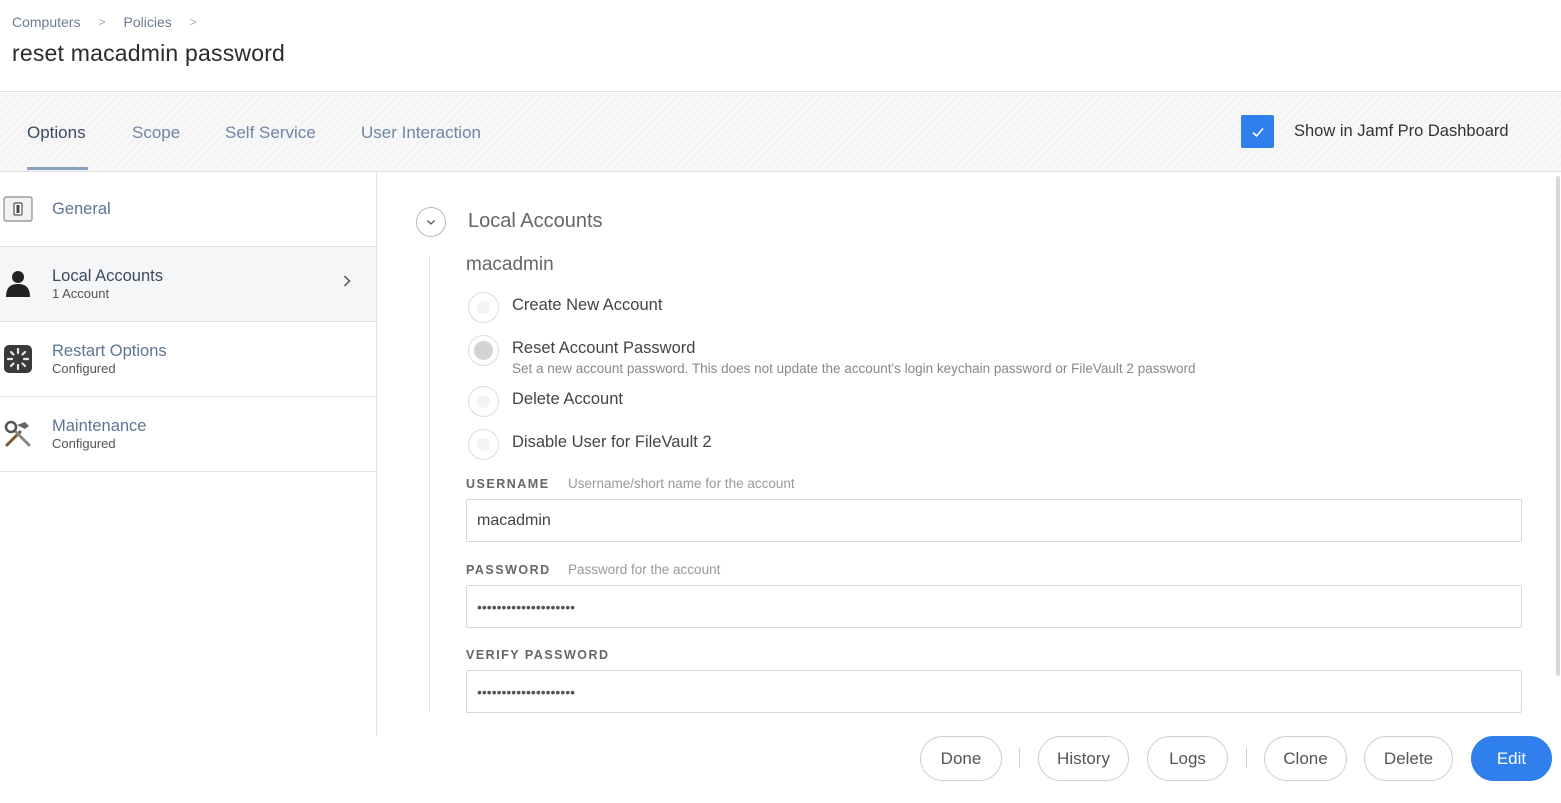 The width and height of the screenshot is (1561, 803). I want to click on user-icon, so click(18, 284).